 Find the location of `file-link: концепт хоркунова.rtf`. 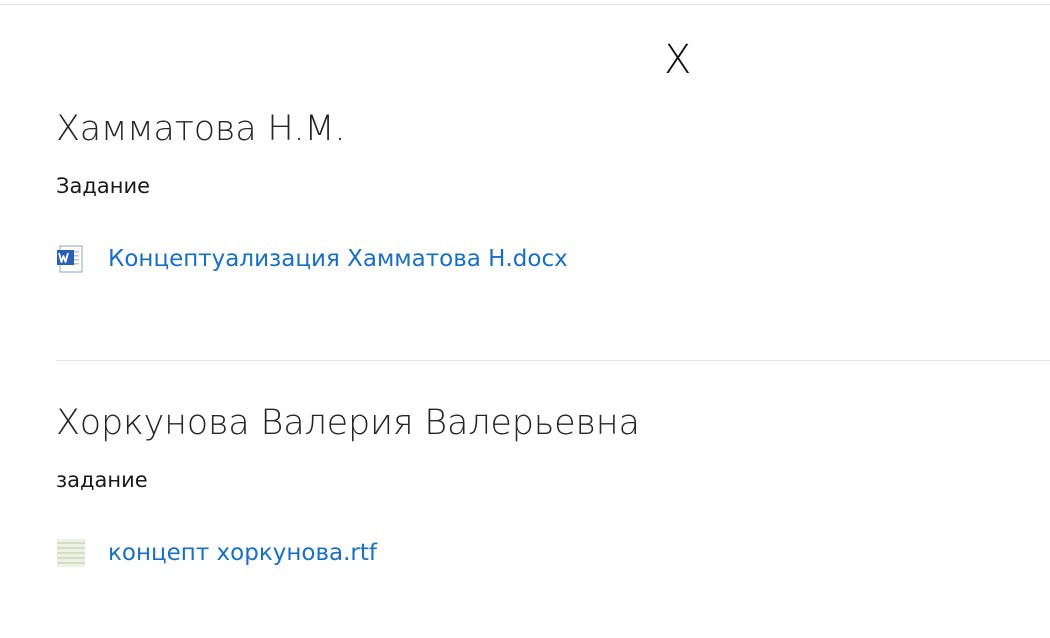

file-link: концепт хоркунова.rtf is located at coordinates (242, 553).